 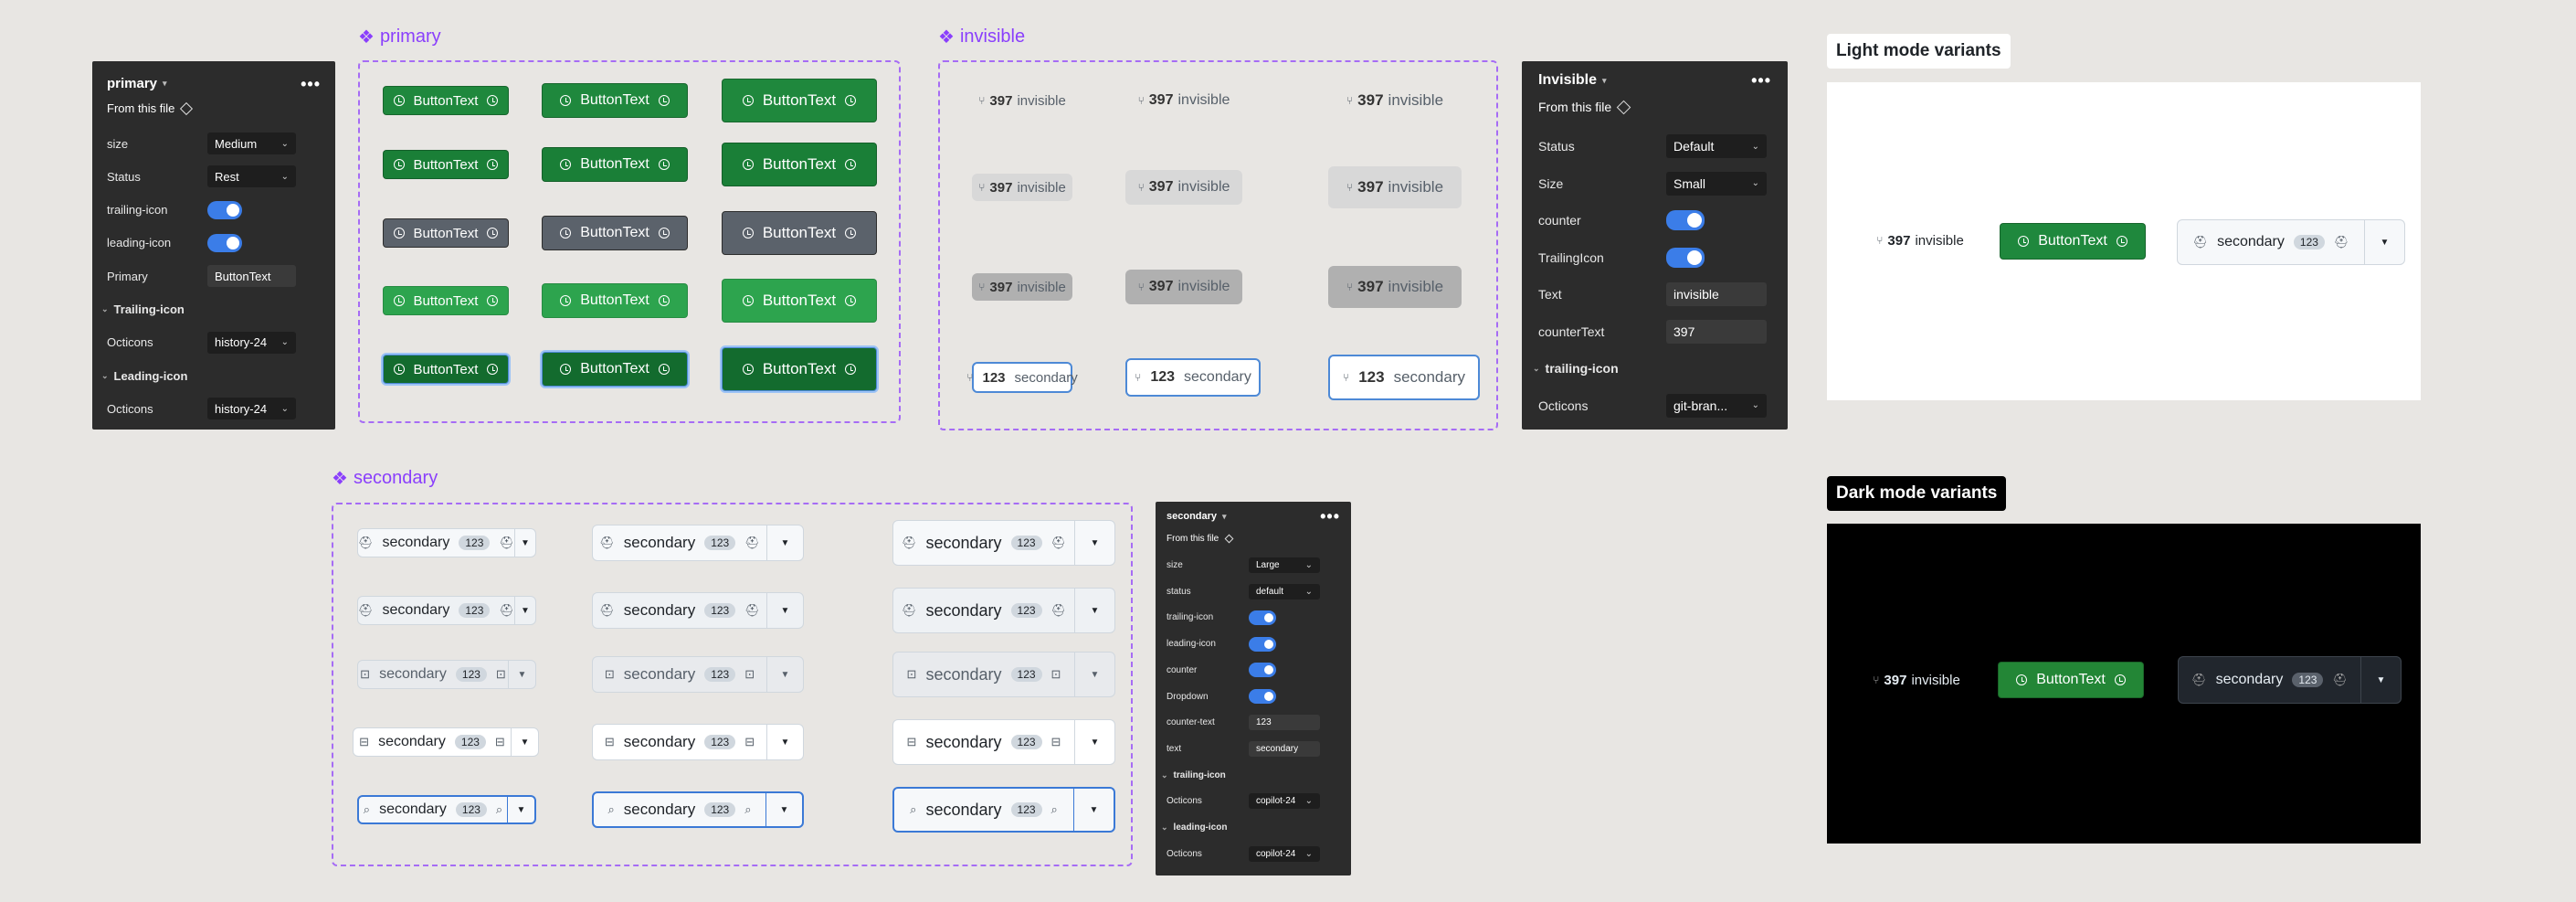 I want to click on dark-primary-button: ButtonText, so click(x=2071, y=680).